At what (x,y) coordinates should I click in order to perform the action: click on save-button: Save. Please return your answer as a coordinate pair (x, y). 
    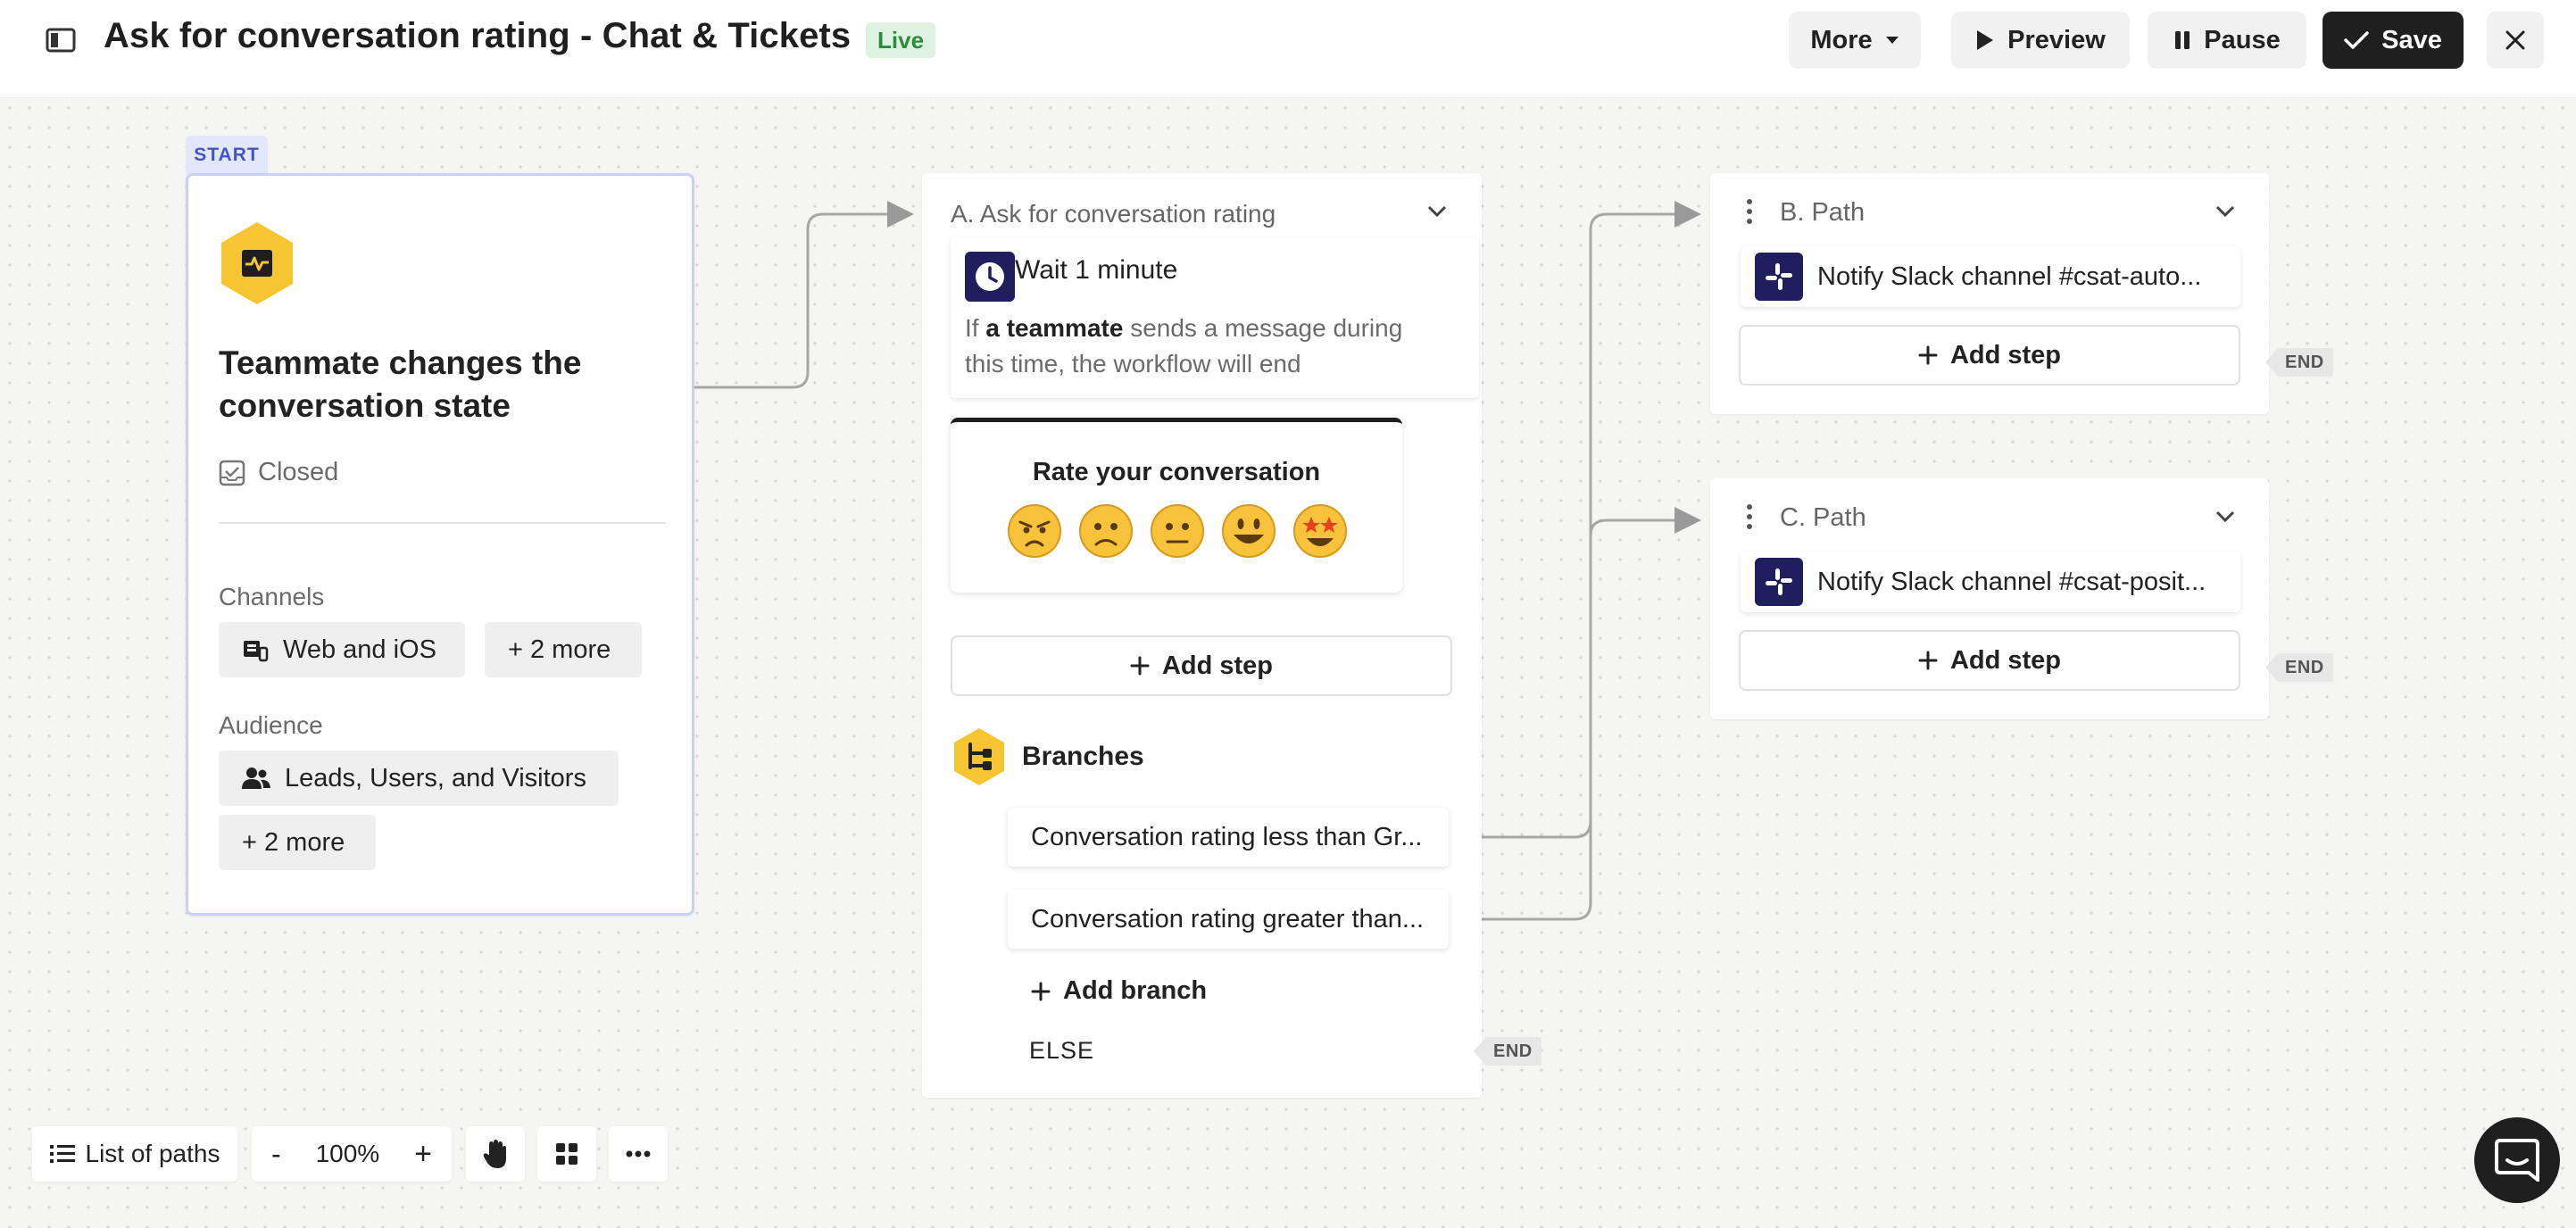
    Looking at the image, I should click on (2393, 41).